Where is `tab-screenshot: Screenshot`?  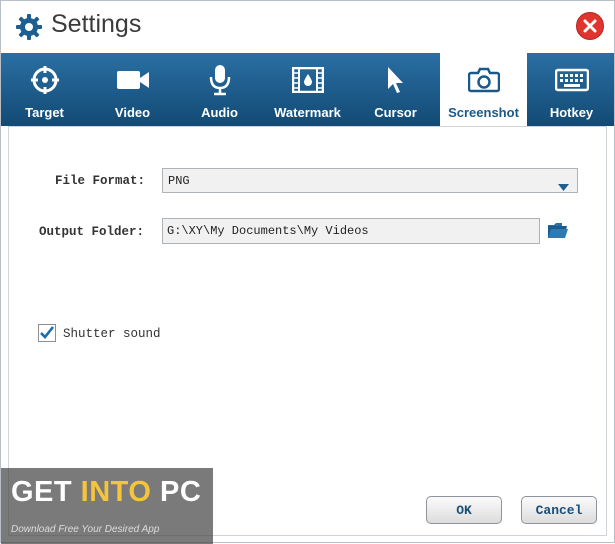 tab-screenshot: Screenshot is located at coordinates (483, 89).